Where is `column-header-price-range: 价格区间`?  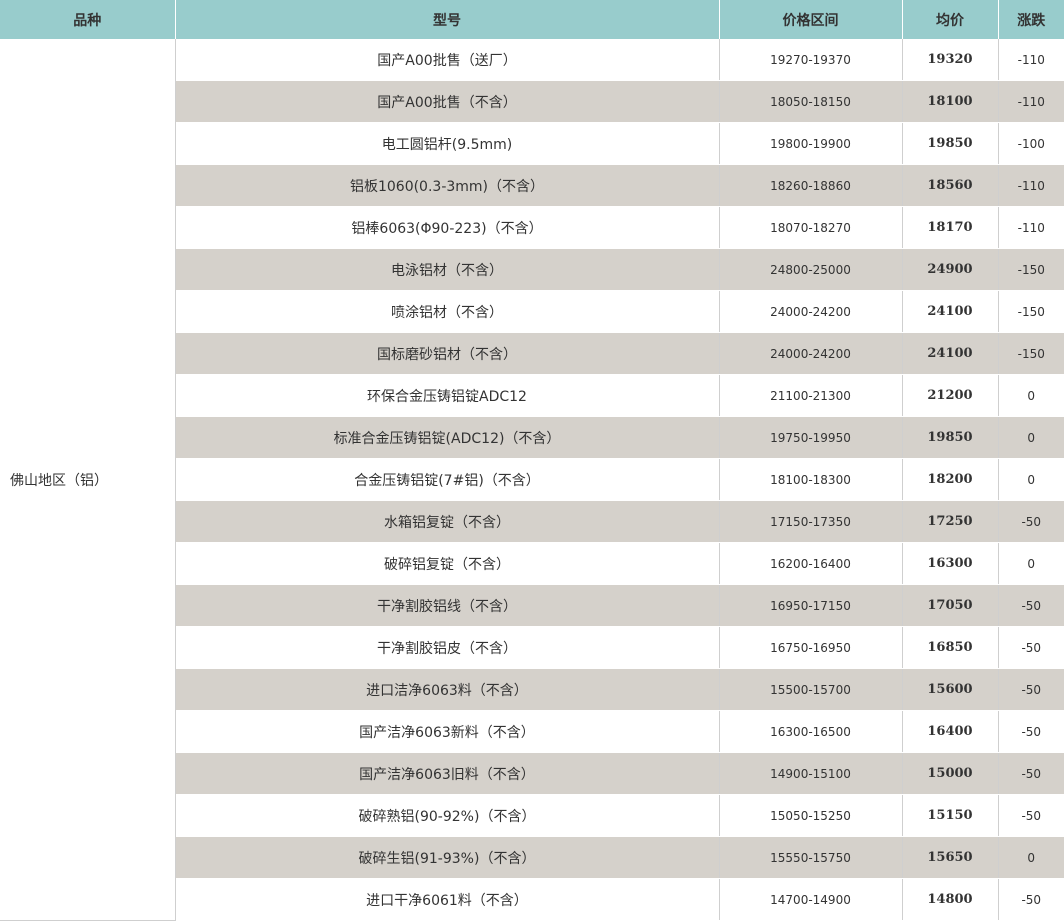
column-header-price-range: 价格区间 is located at coordinates (811, 19).